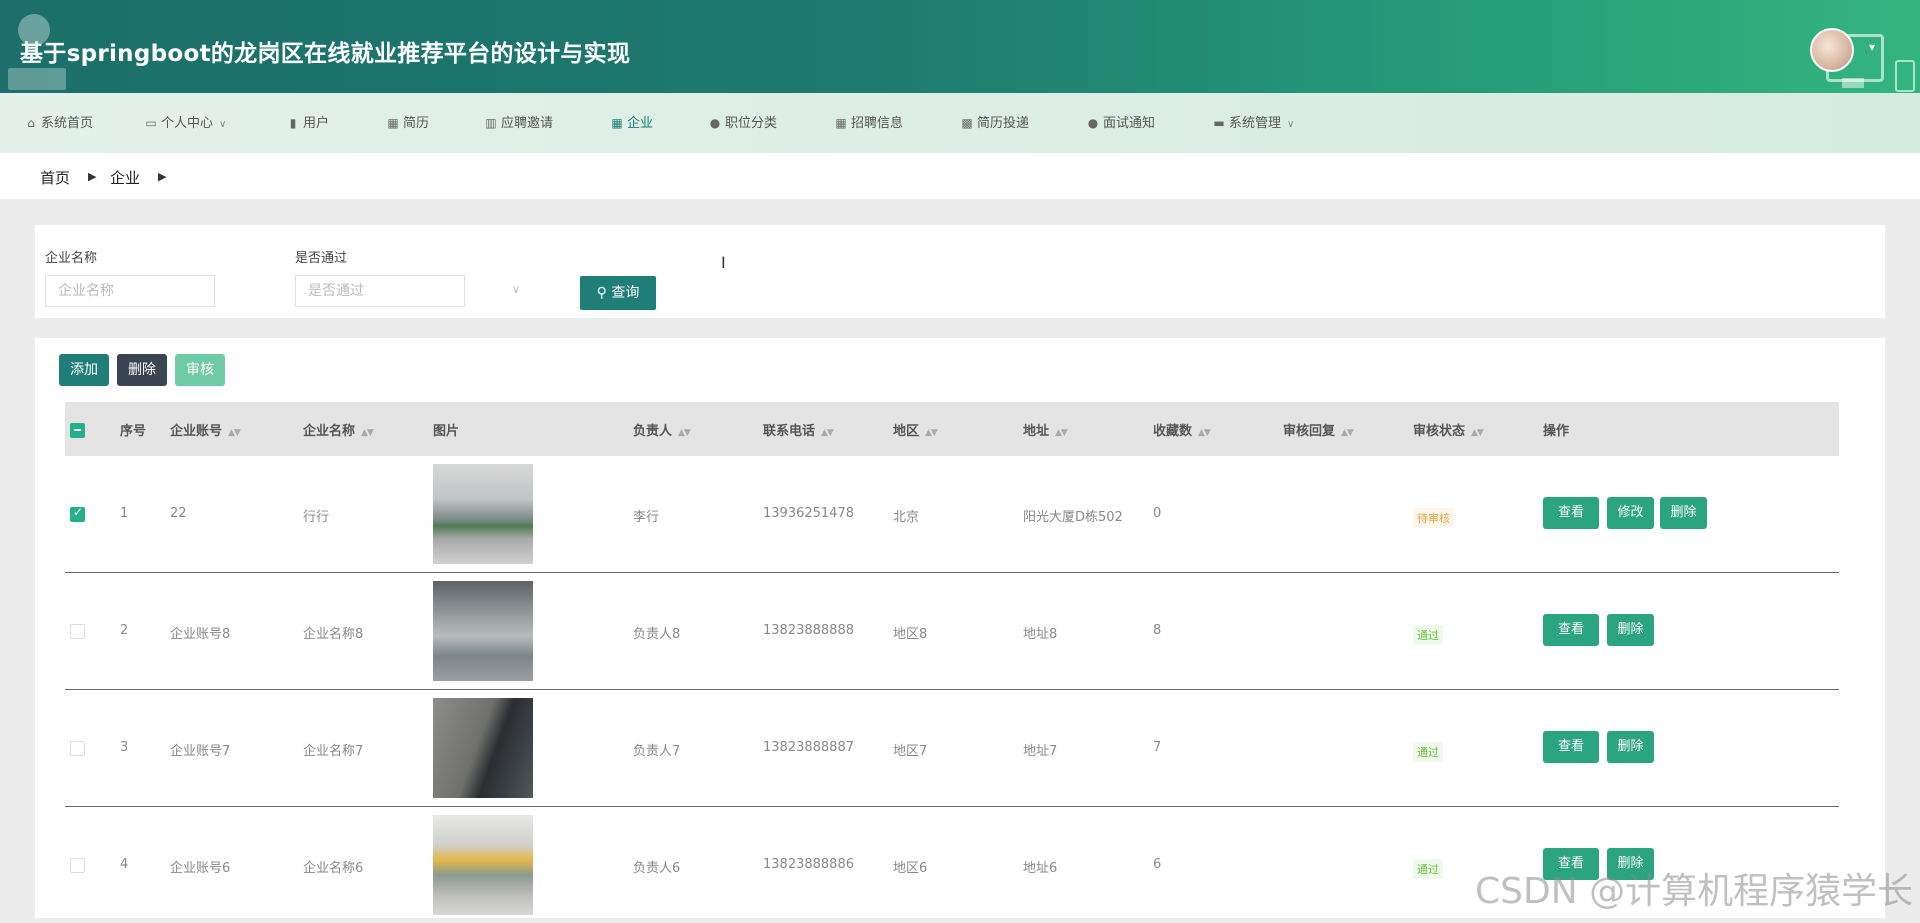  I want to click on breadcrumb-current: 企业, so click(125, 178).